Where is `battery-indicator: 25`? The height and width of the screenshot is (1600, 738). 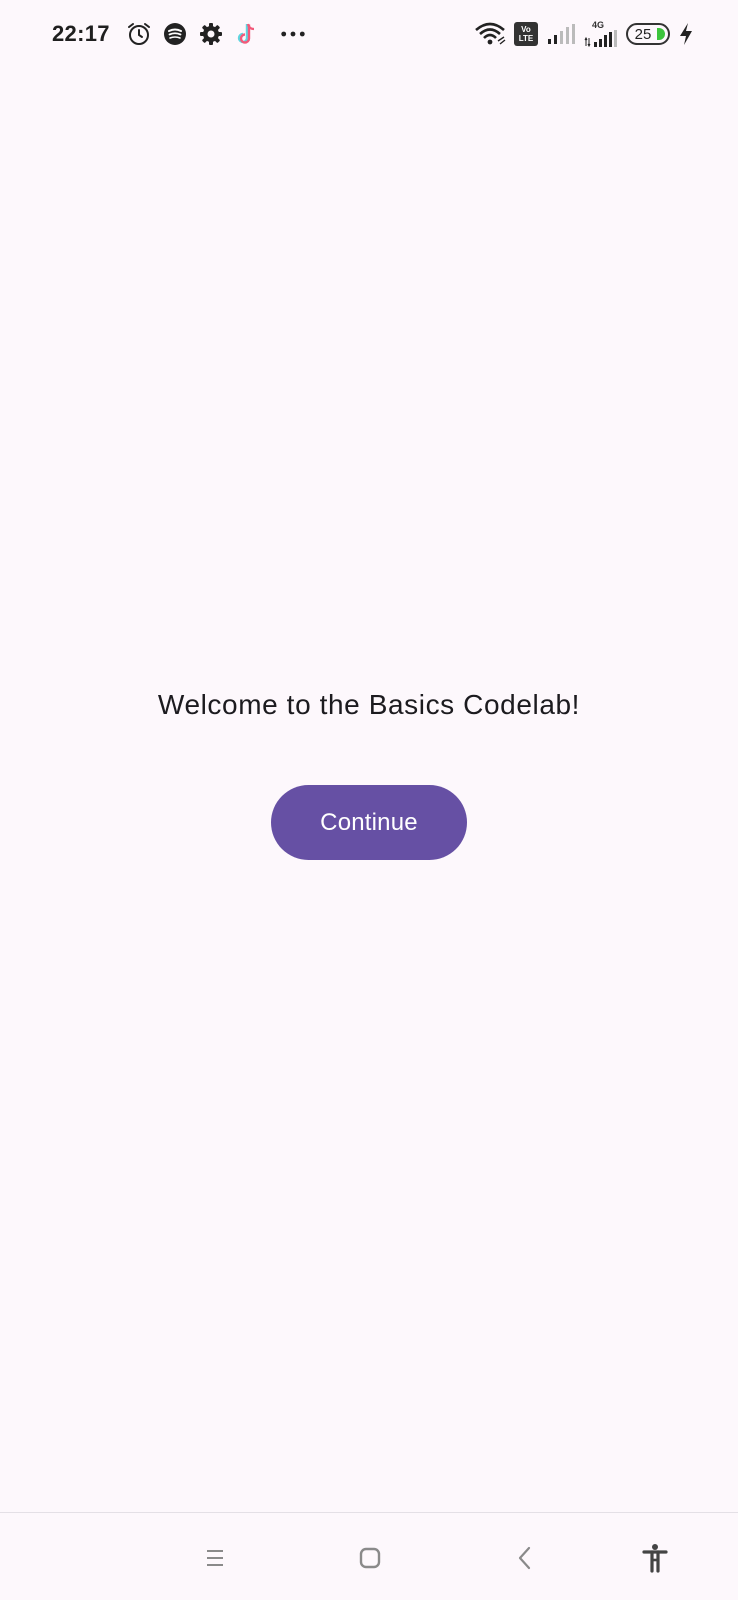 battery-indicator: 25 is located at coordinates (648, 34).